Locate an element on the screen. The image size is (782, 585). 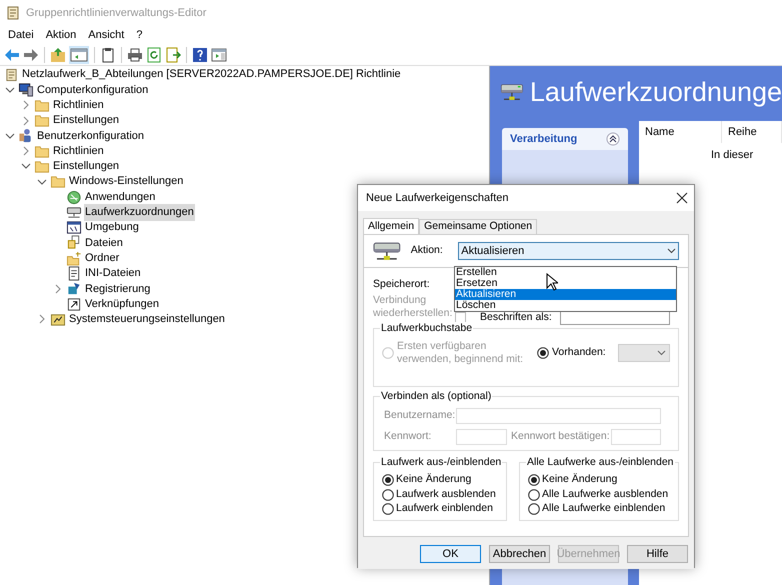
dropdown-option: Erstellen is located at coordinates (565, 272).